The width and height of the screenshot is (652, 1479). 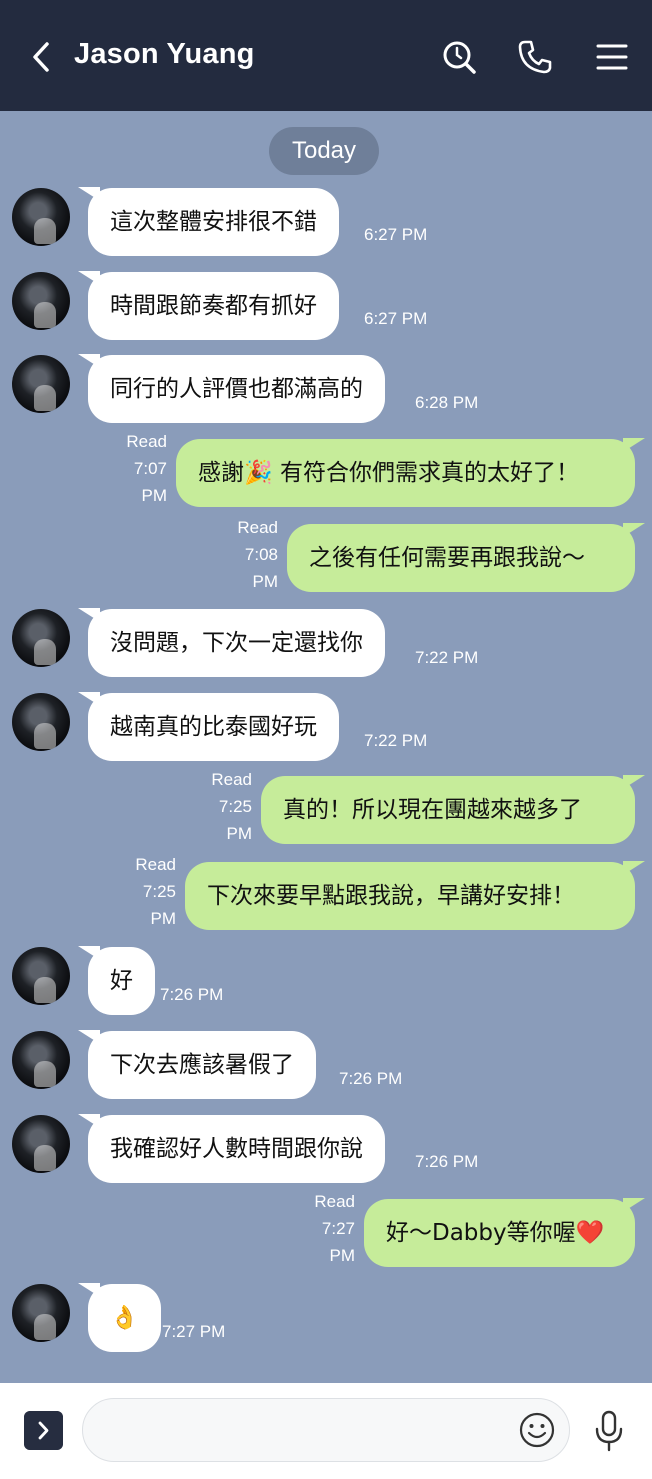 What do you see at coordinates (415, 895) in the screenshot?
I see `sent-message-bubble: 下次來要早點跟我說，早講好安排！` at bounding box center [415, 895].